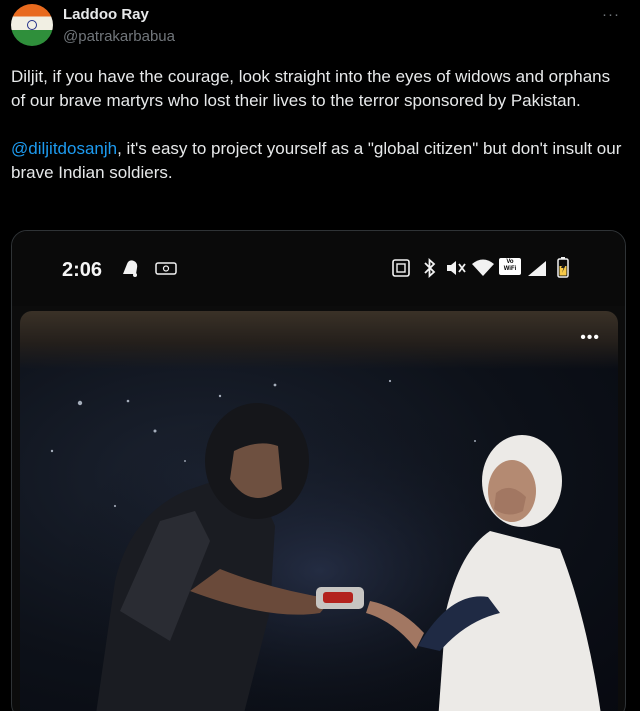  What do you see at coordinates (82, 270) in the screenshot?
I see `status-time: 2:06` at bounding box center [82, 270].